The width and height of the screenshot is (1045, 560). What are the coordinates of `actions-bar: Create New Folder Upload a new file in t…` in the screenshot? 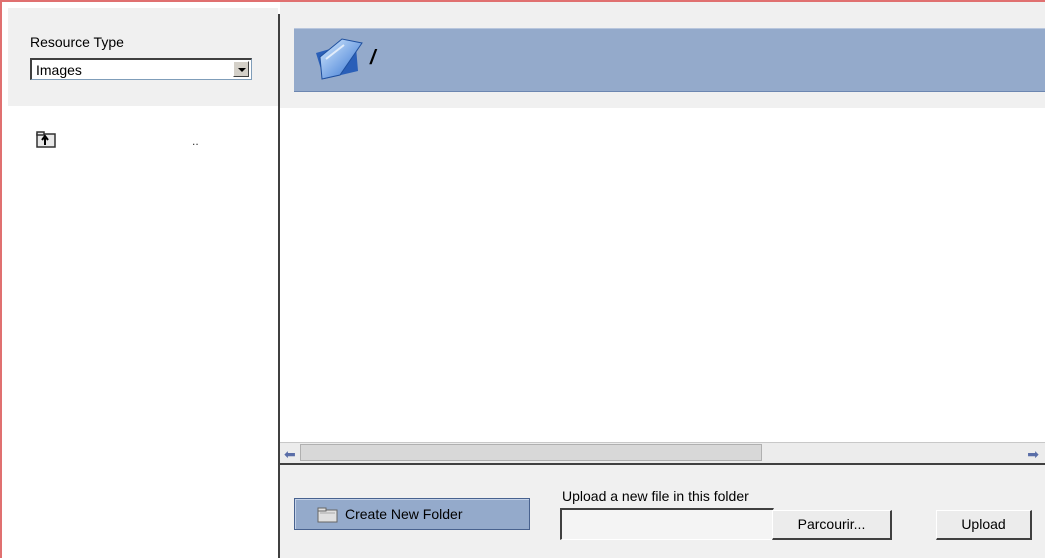 It's located at (662, 512).